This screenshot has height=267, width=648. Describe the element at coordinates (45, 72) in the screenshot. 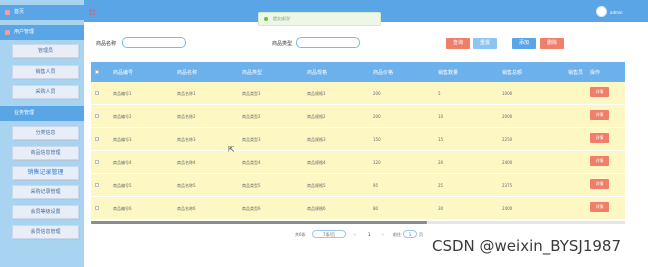

I see `sidebar-item-sales-staff: 销售人员` at that location.